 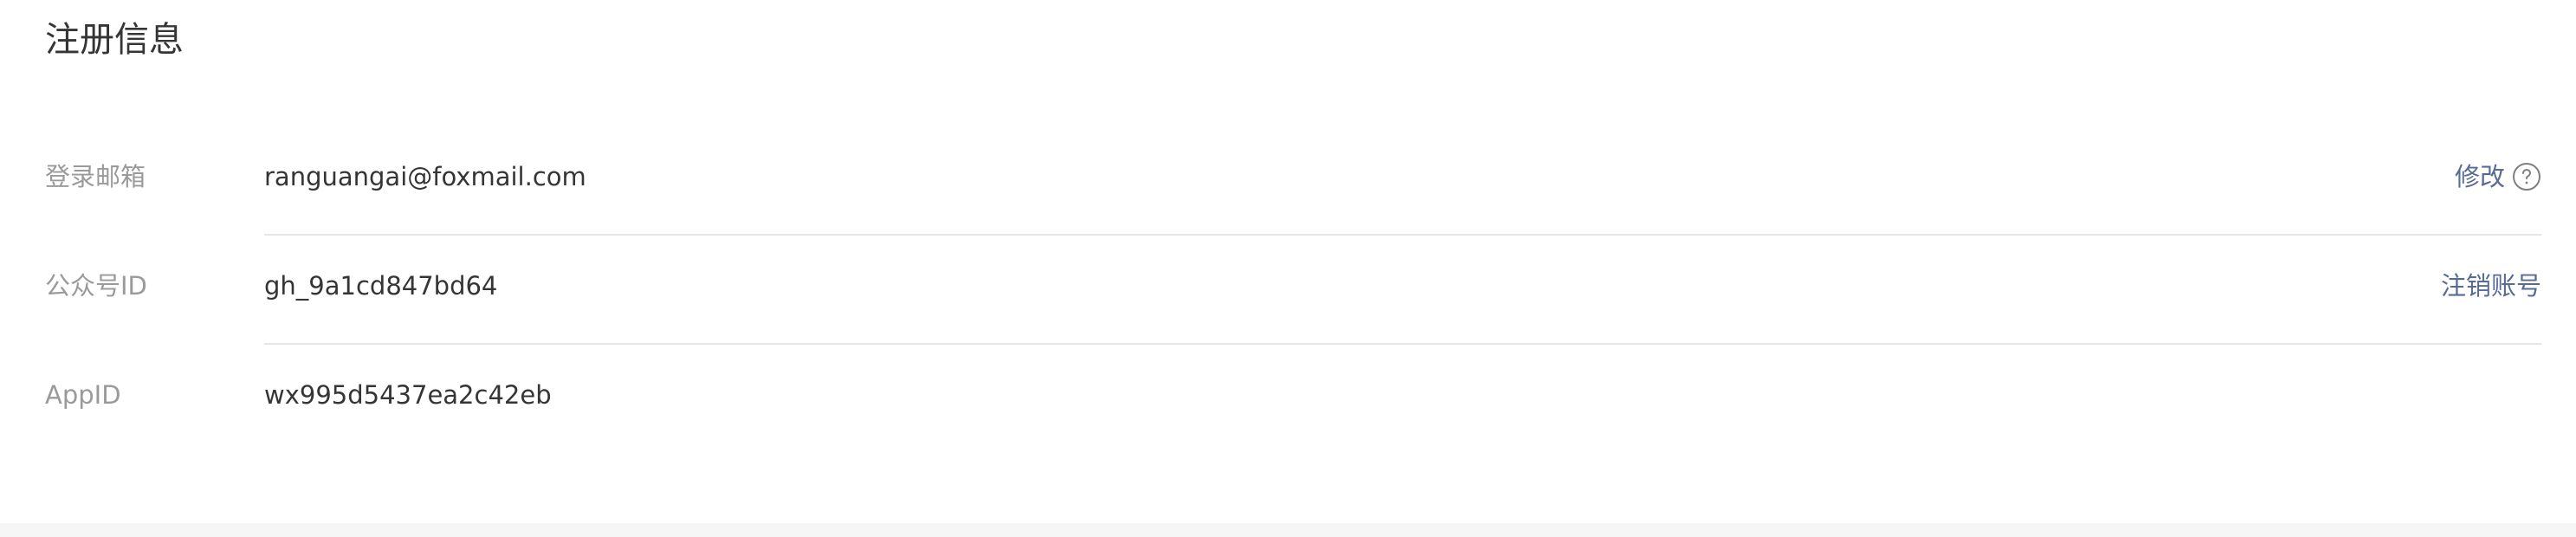 I want to click on official-account-id-label: 公众号ID, so click(x=96, y=286).